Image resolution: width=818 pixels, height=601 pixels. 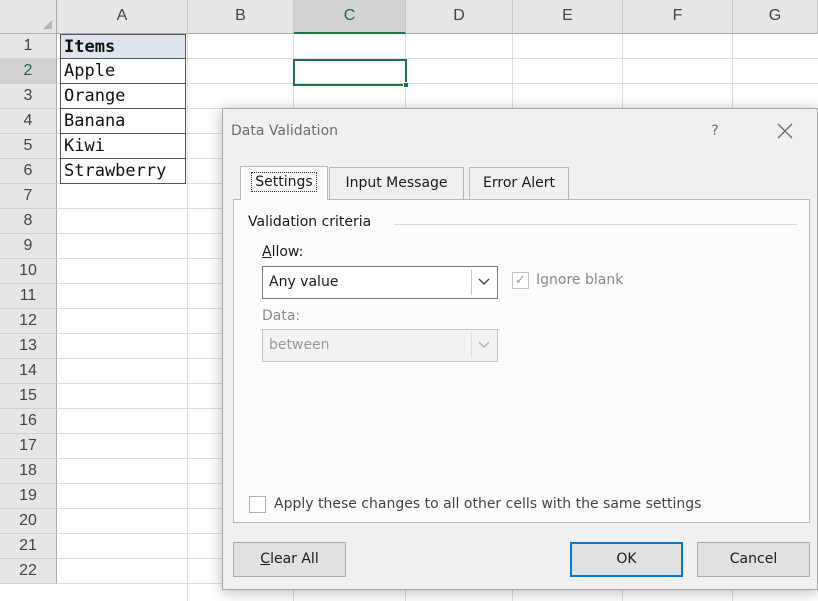 I want to click on row-header-22: 22, so click(x=28, y=571).